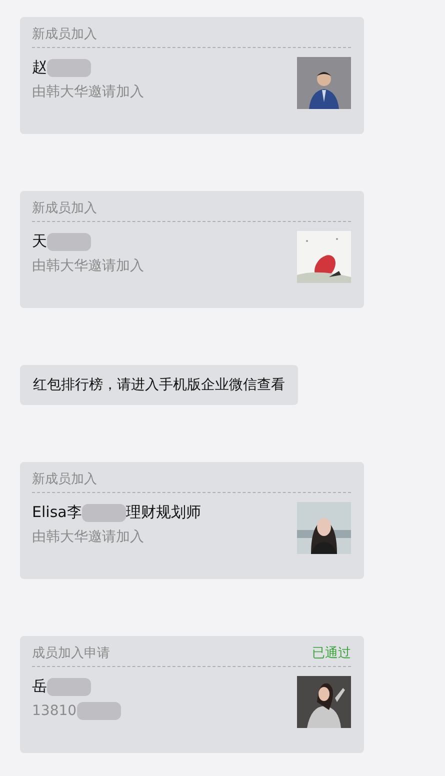 Image resolution: width=445 pixels, height=776 pixels. I want to click on approval-status: 已通过, so click(331, 653).